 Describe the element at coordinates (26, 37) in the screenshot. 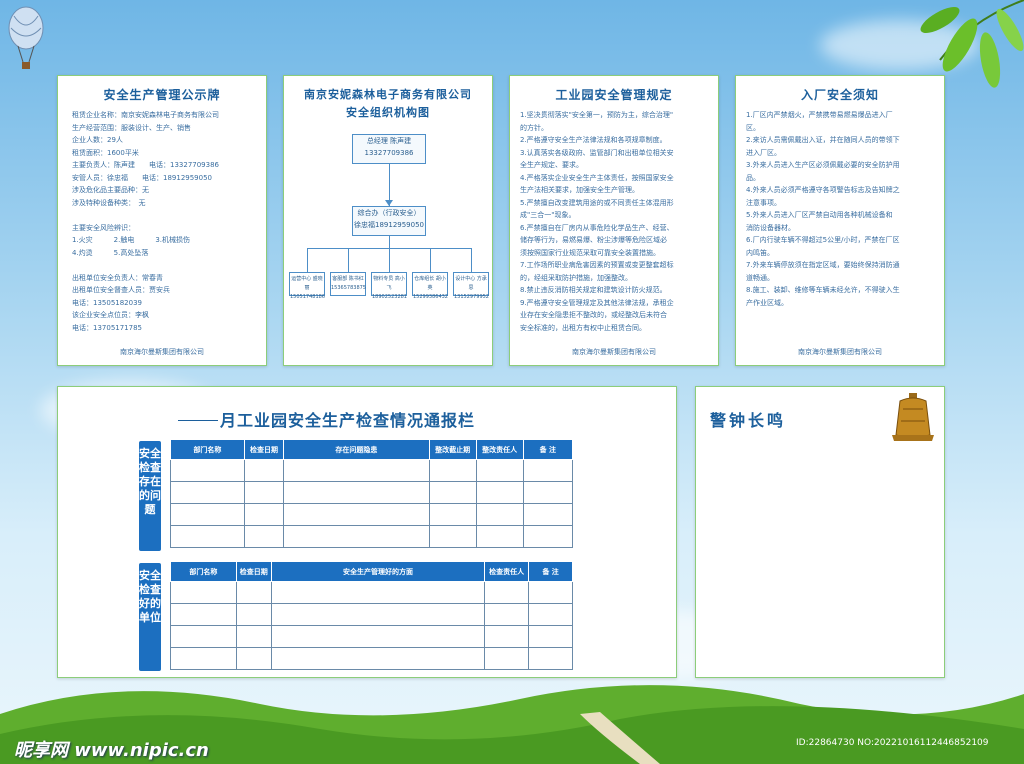

I see `hot-air-balloon-icon` at that location.